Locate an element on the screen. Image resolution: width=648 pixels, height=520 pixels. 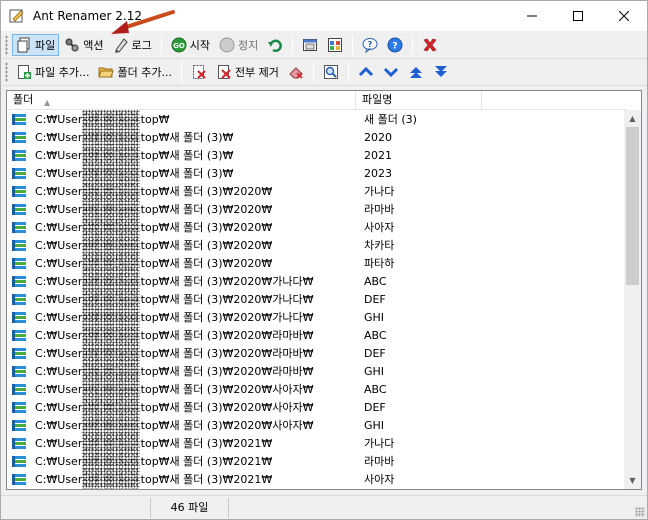
svg-text: GO is located at coordinates (179, 46).